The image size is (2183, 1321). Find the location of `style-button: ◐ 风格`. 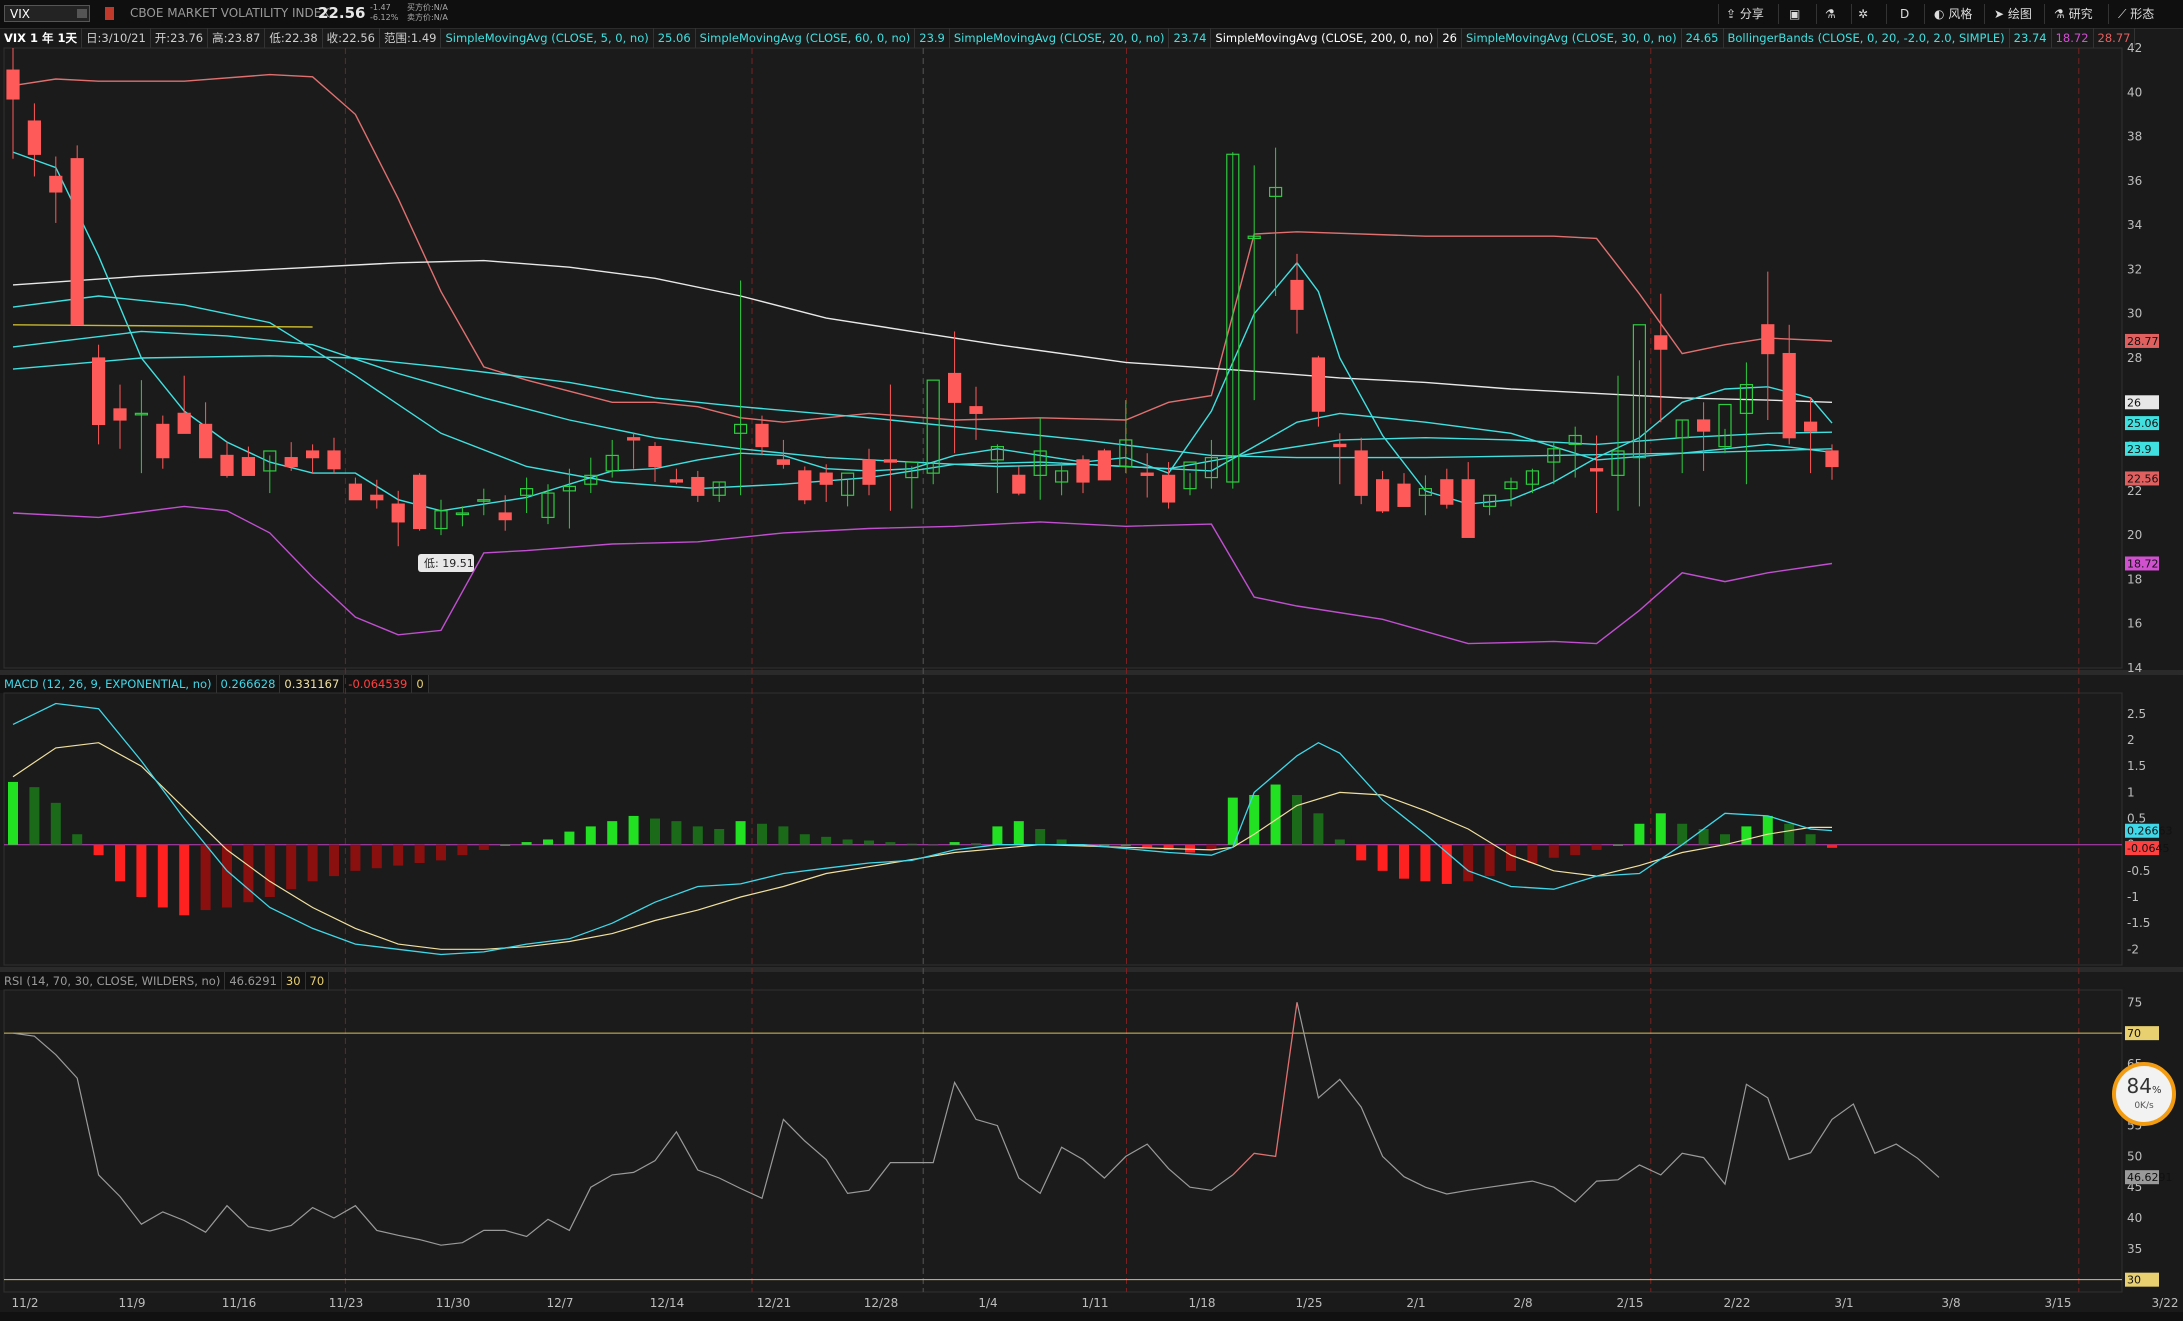

style-button: ◐ 风格 is located at coordinates (1953, 14).